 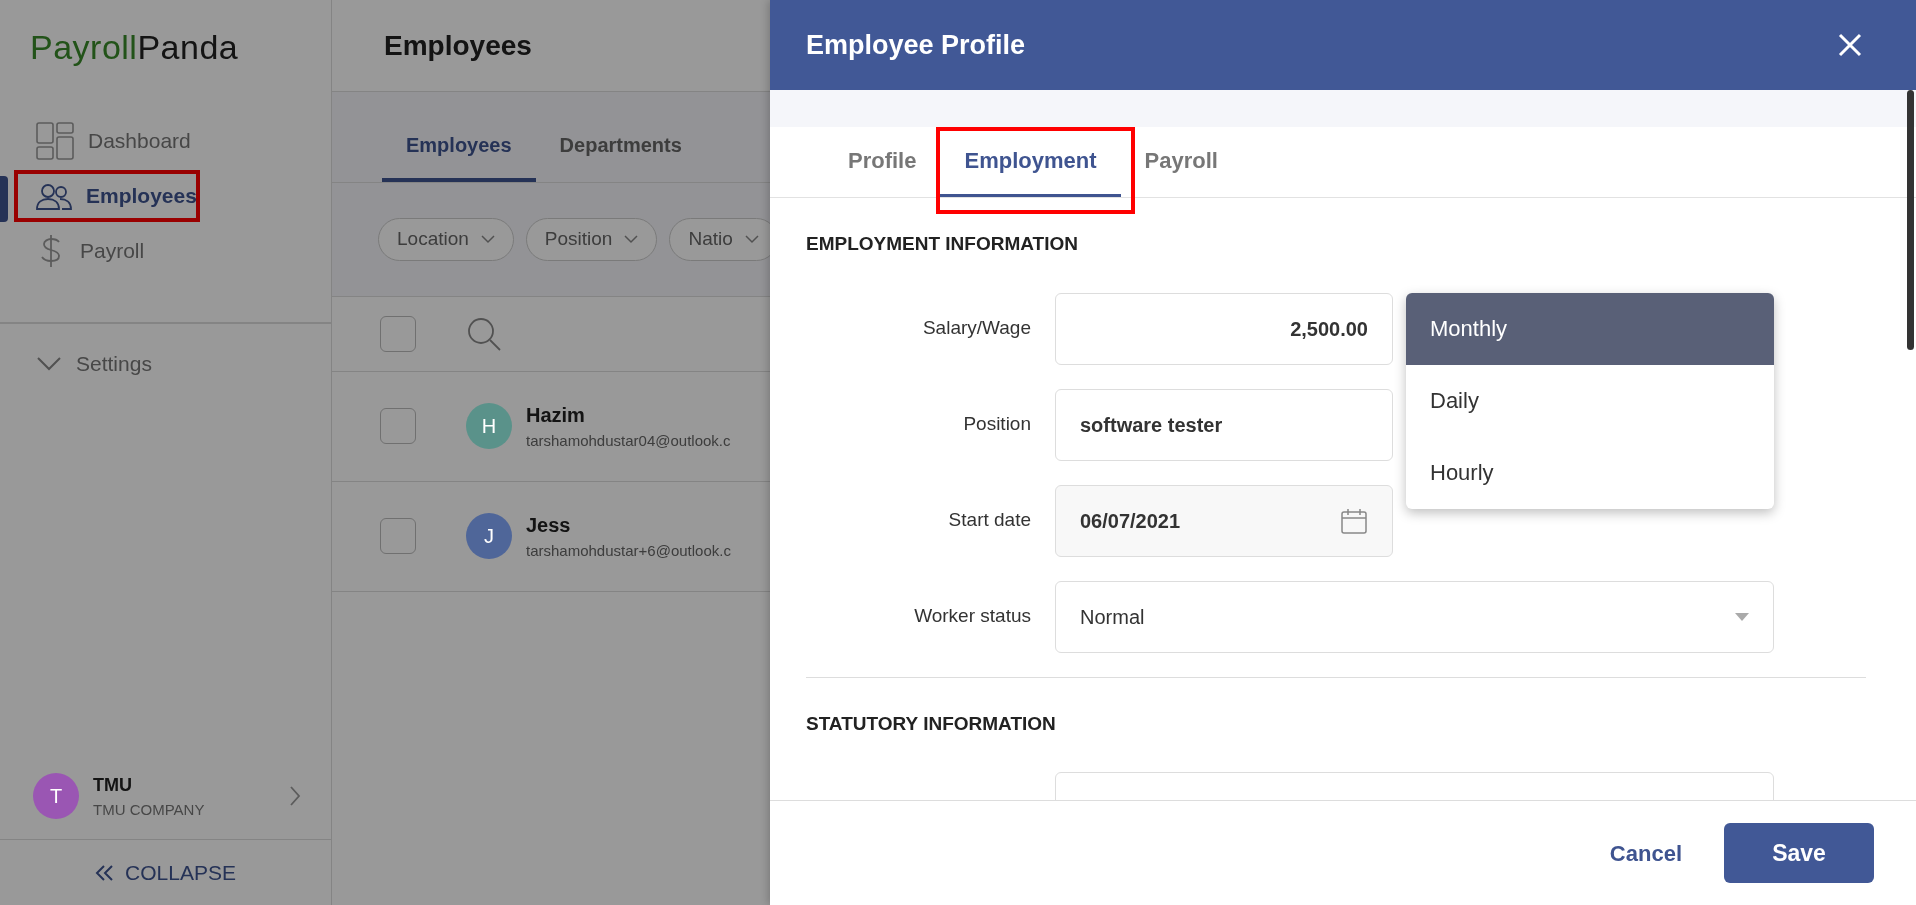 What do you see at coordinates (996, 424) in the screenshot?
I see `field-label: Position` at bounding box center [996, 424].